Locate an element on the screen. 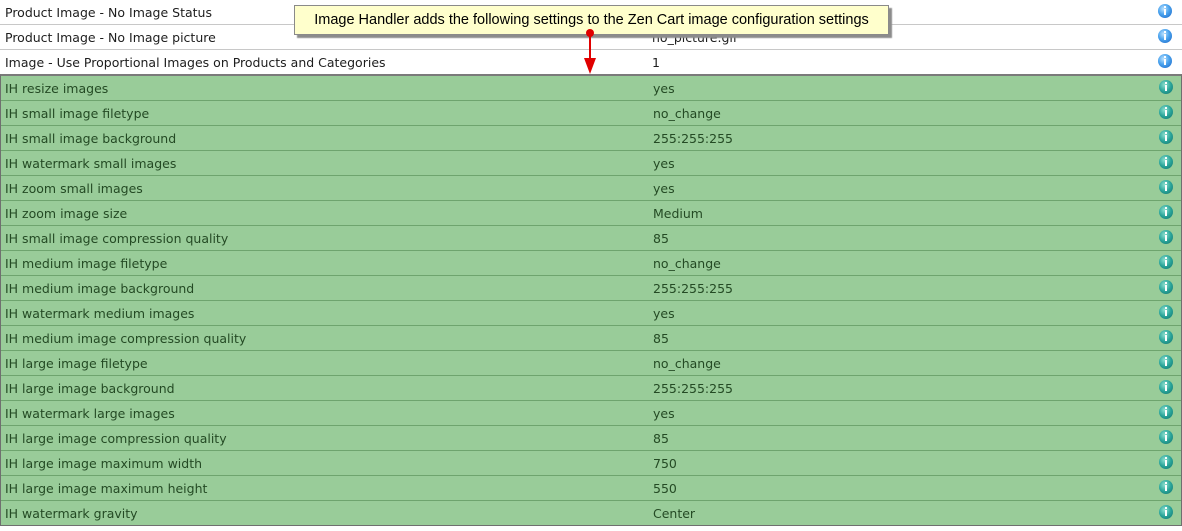 The image size is (1182, 531). setting-row: IH small image filetype no_change is located at coordinates (591, 113).